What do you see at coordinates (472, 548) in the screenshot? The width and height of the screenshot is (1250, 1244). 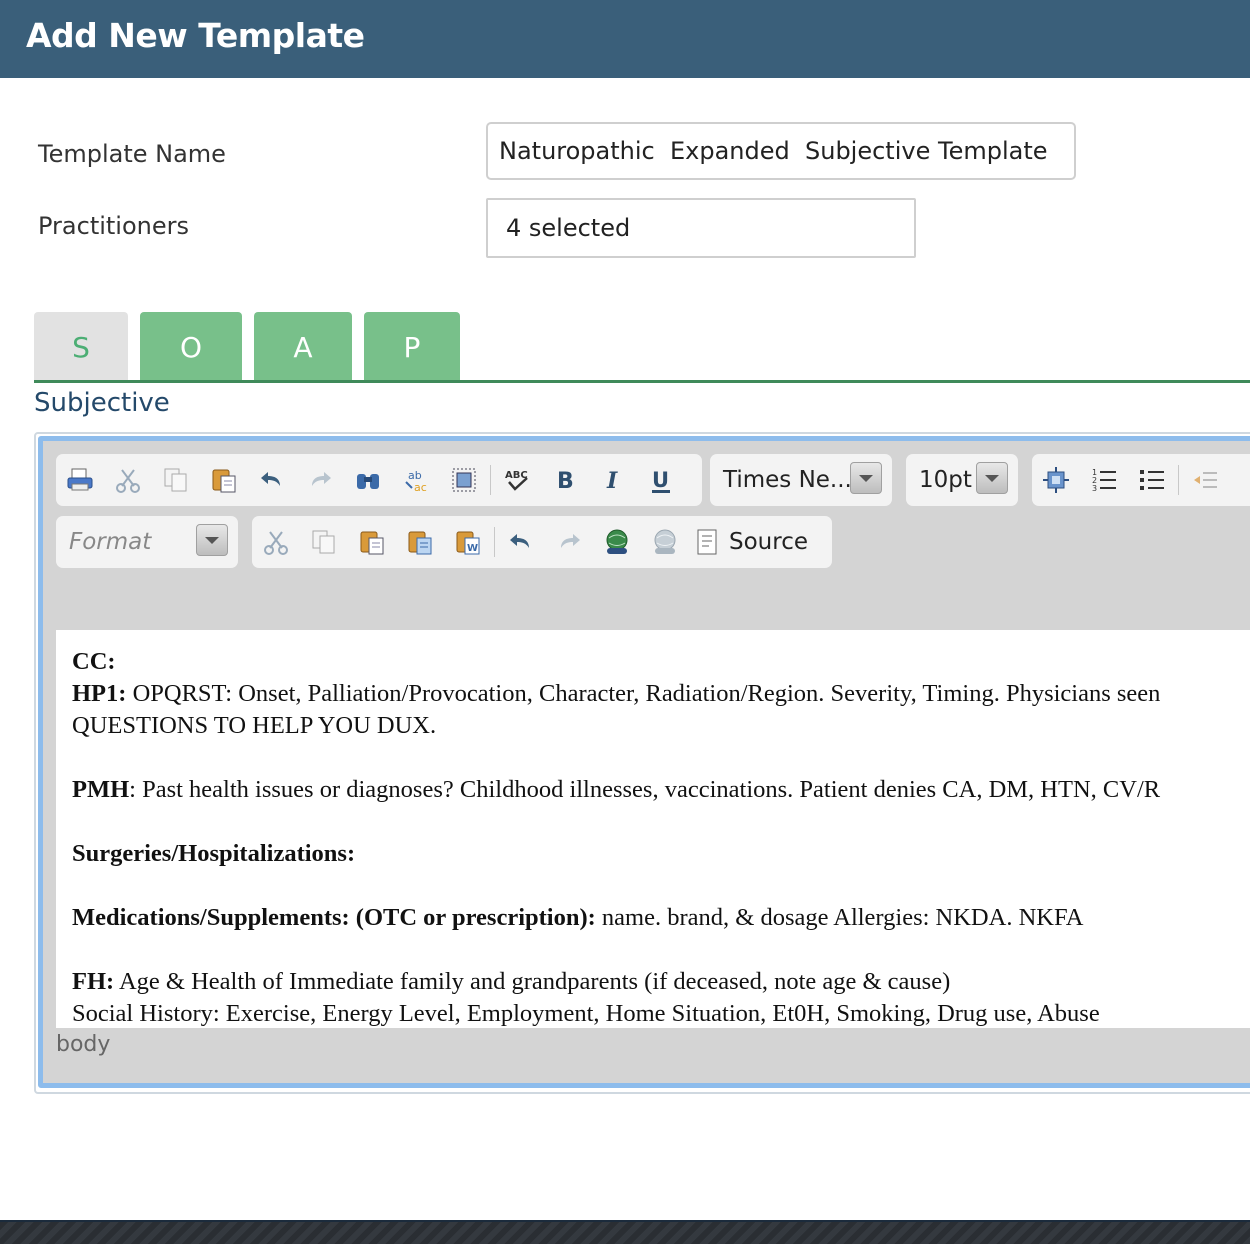 I see `svg-text: W` at bounding box center [472, 548].